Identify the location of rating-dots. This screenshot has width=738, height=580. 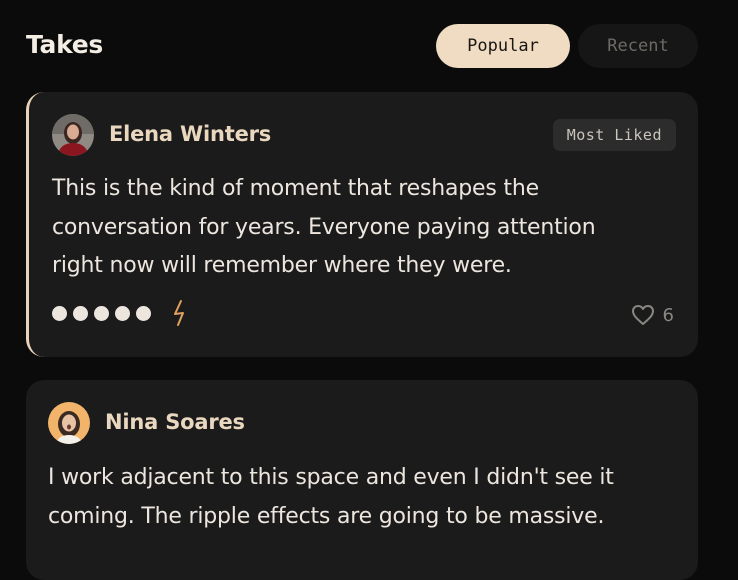
(101, 313).